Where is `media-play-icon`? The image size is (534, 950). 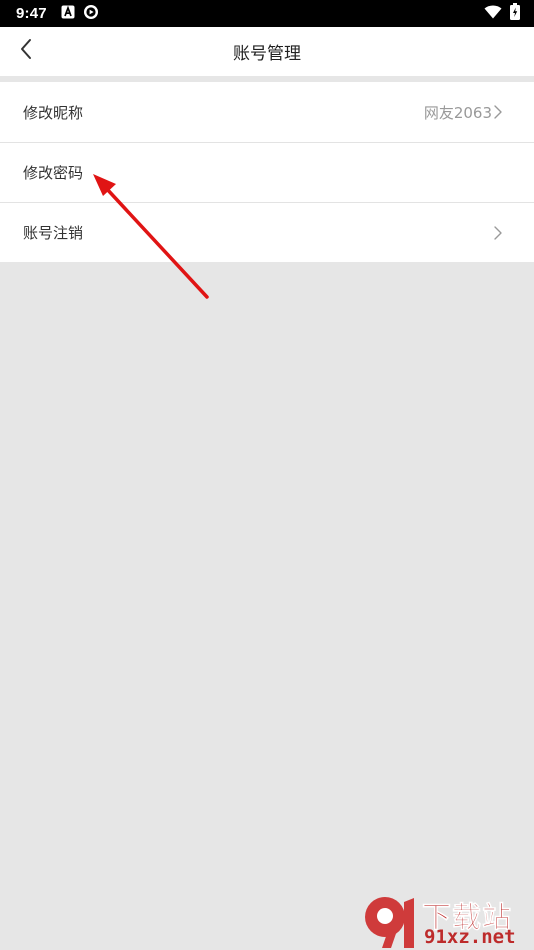 media-play-icon is located at coordinates (91, 14).